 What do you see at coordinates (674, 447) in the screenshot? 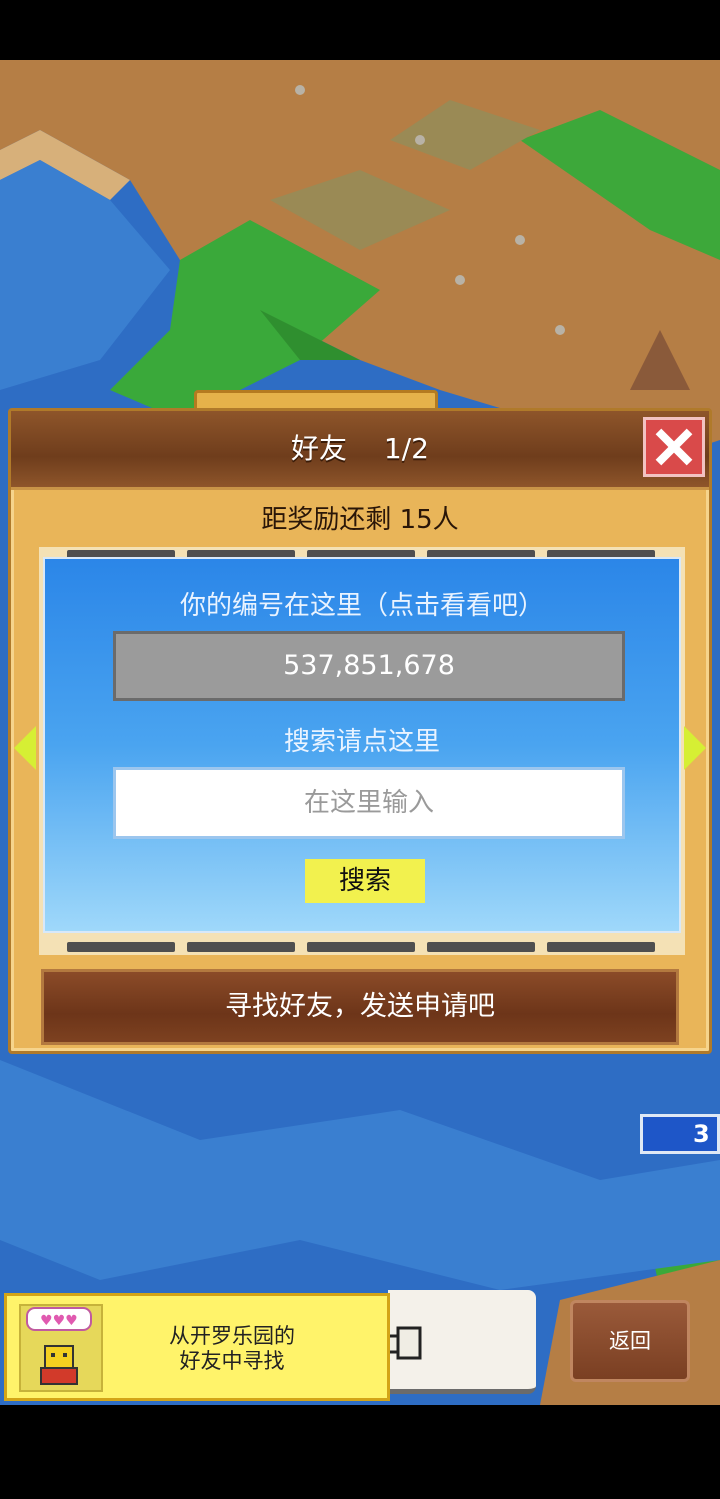
I see `close-button` at bounding box center [674, 447].